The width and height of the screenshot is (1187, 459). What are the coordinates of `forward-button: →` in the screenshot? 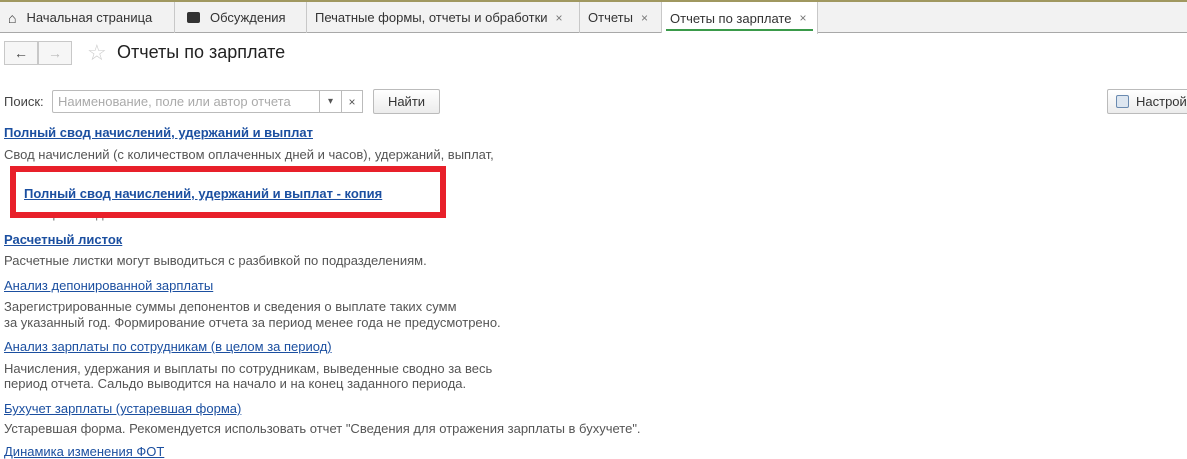 It's located at (55, 53).